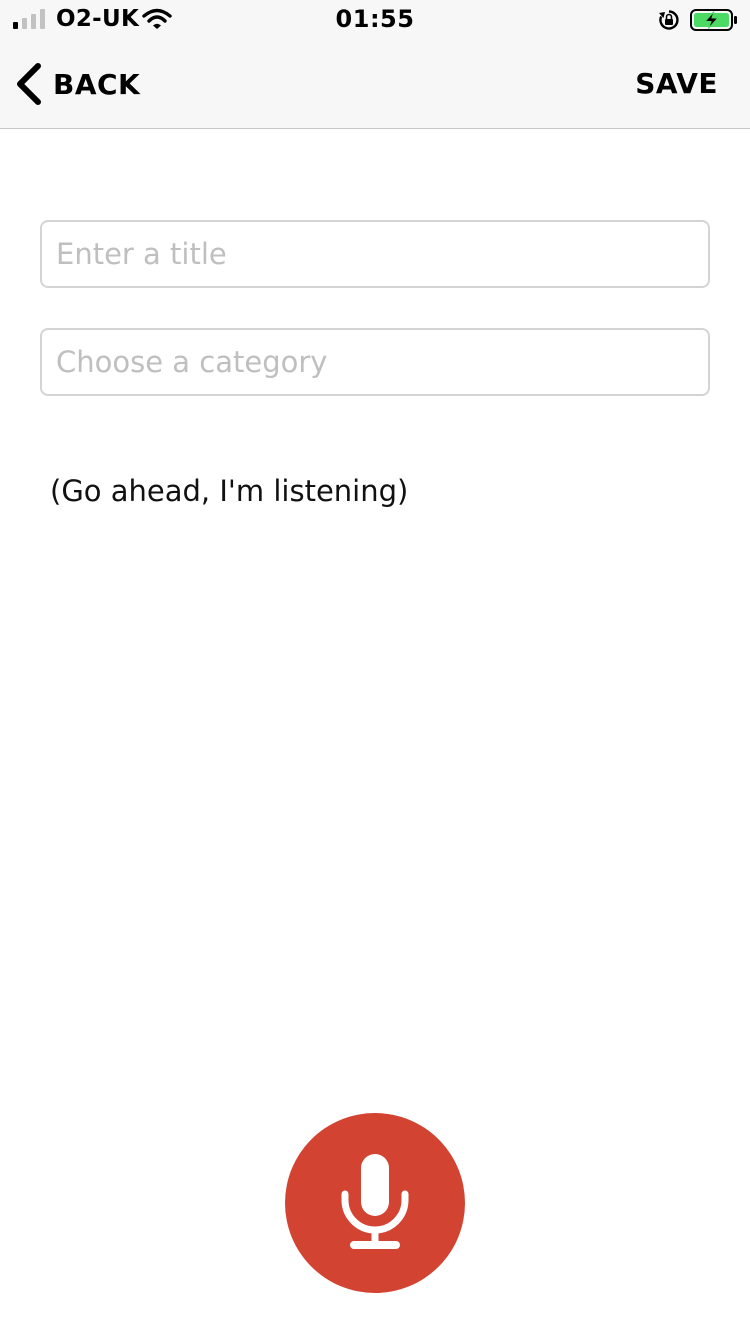 This screenshot has width=750, height=1334. I want to click on save-button: SAVE, so click(676, 83).